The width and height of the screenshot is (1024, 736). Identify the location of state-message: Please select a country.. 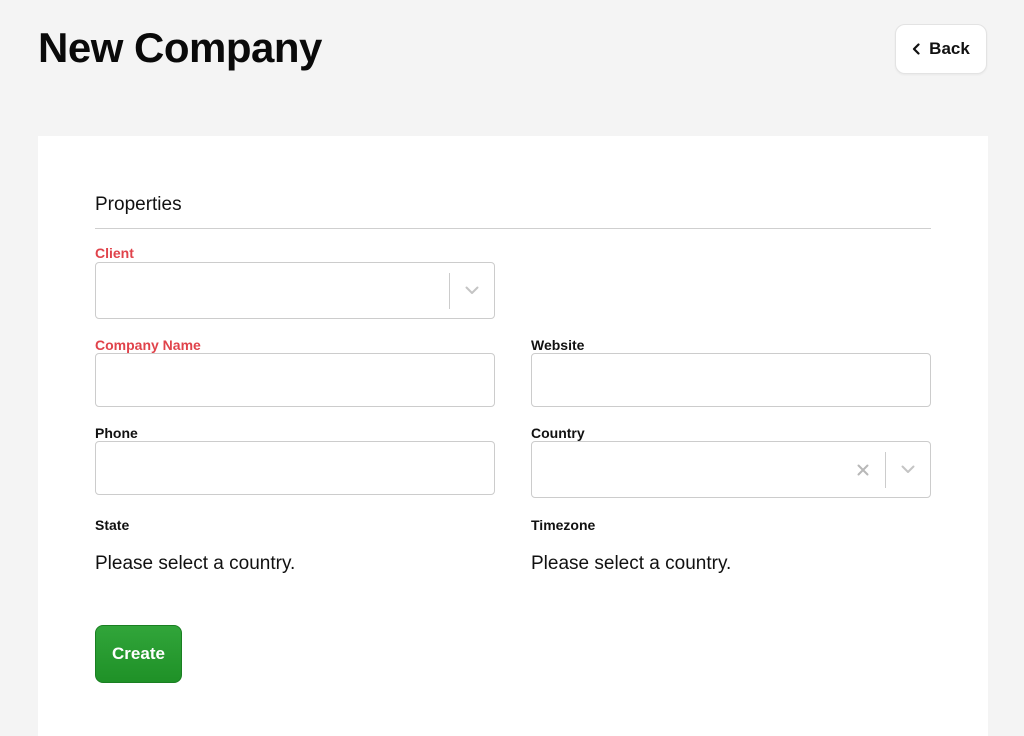
(195, 563).